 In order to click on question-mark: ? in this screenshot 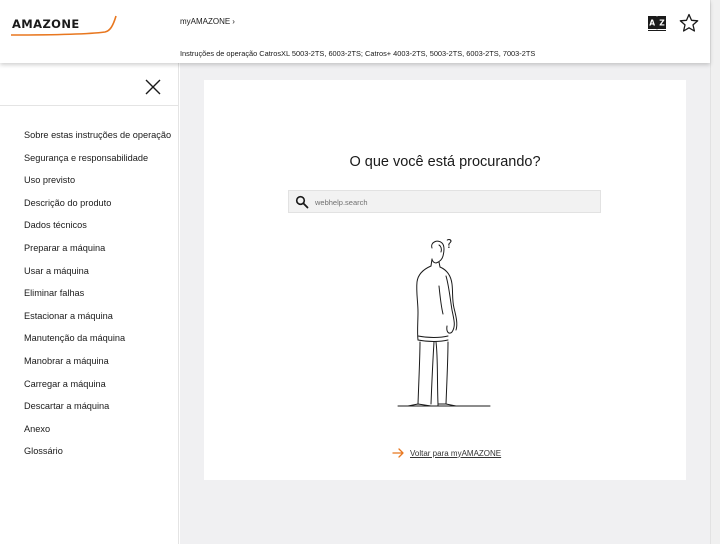, I will do `click(449, 244)`.